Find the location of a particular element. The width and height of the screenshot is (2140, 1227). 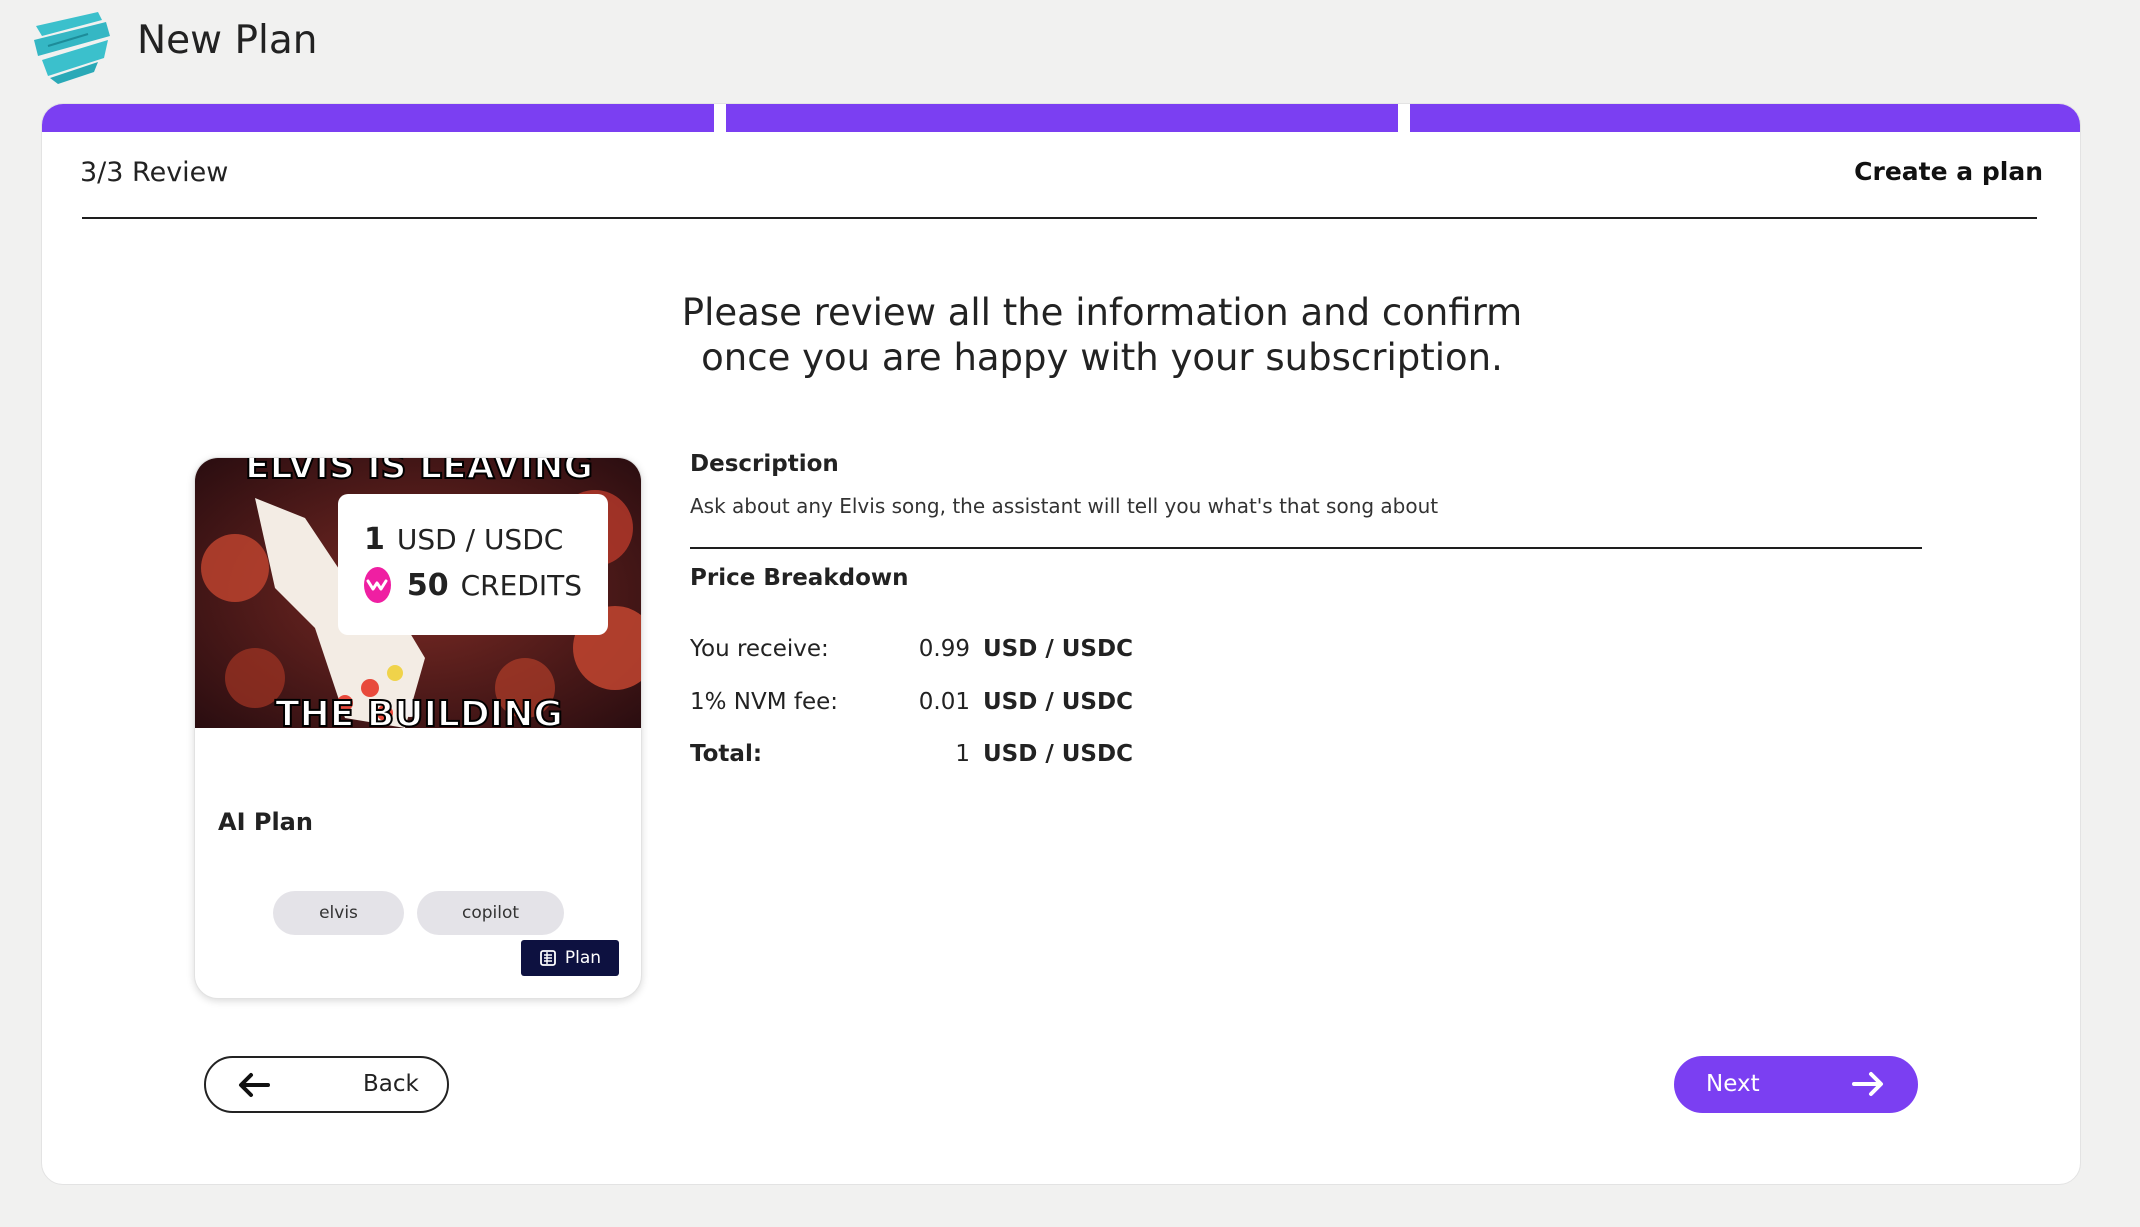

description-title: Description is located at coordinates (764, 464).